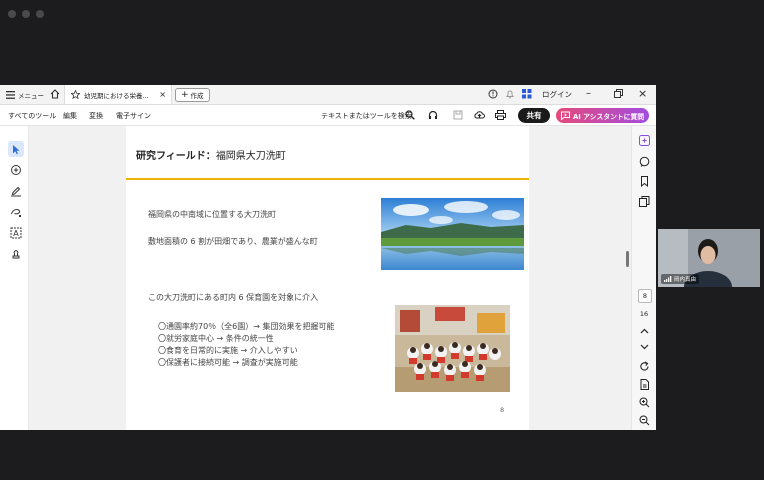 The height and width of the screenshot is (480, 764). I want to click on zoom-in-icon, so click(644, 402).